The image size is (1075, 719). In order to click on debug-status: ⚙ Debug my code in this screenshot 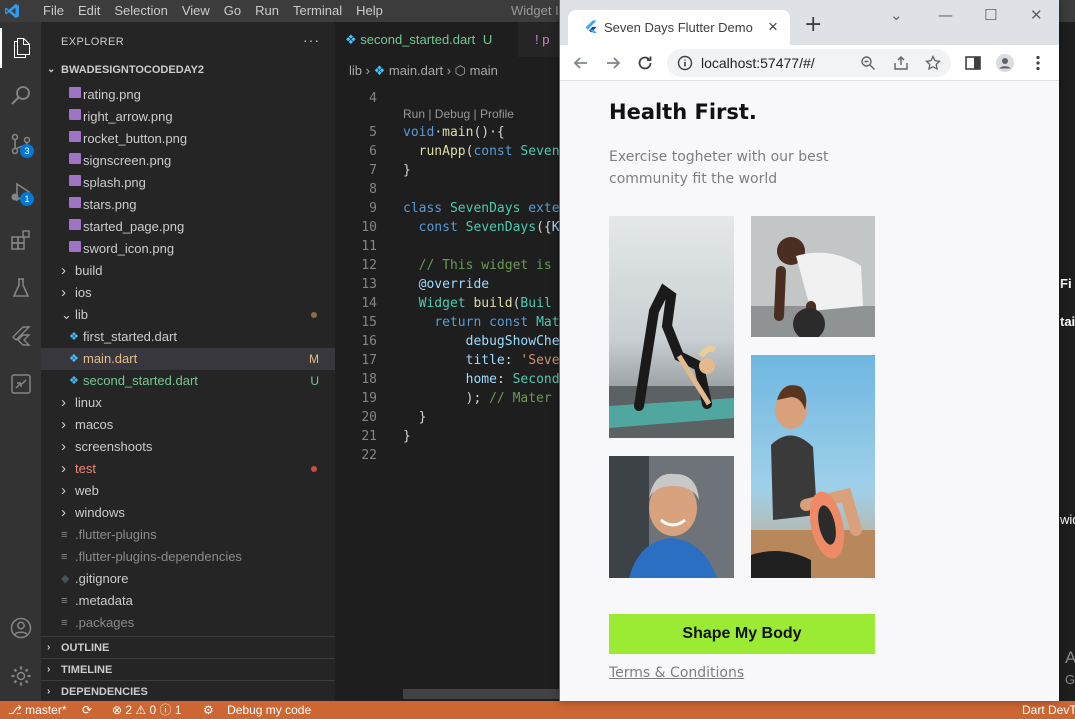, I will do `click(257, 710)`.